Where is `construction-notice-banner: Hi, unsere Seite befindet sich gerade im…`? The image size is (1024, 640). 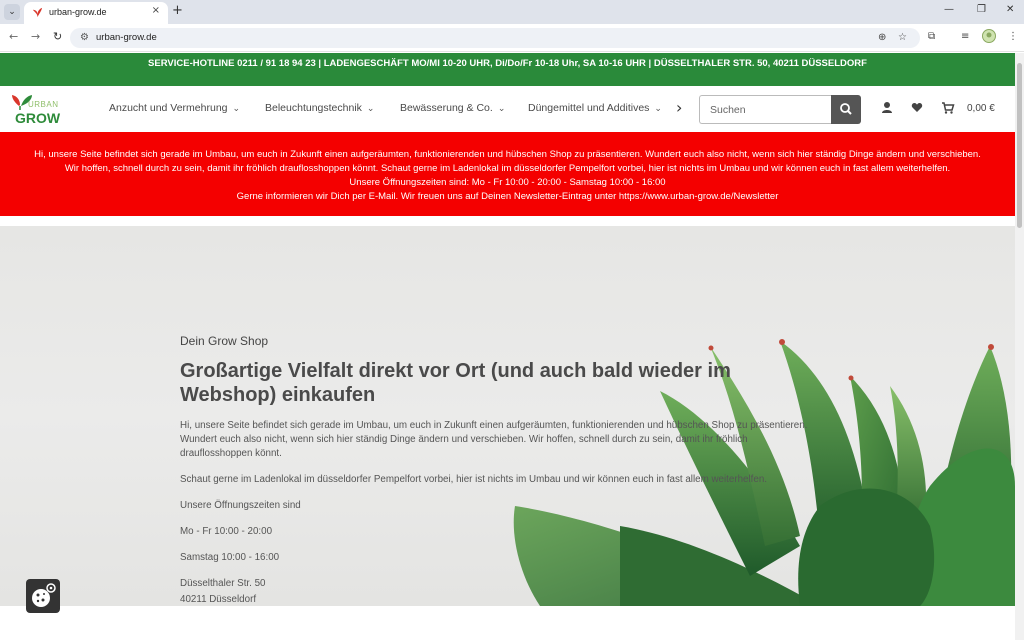
construction-notice-banner: Hi, unsere Seite befindet sich gerade im… is located at coordinates (507, 174).